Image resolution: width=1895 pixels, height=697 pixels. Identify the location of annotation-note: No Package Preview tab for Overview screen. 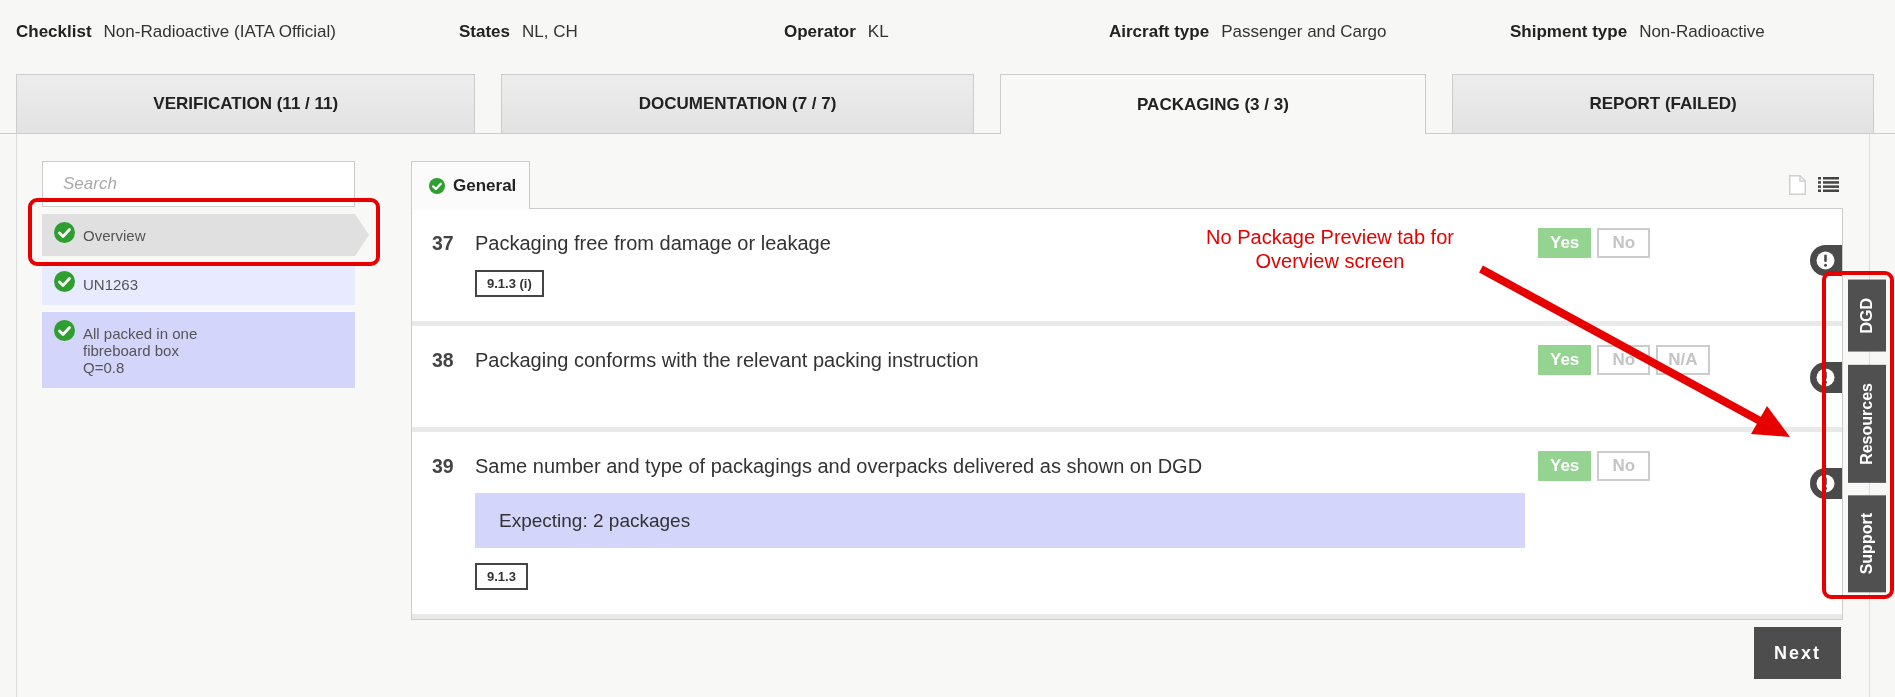
(1330, 249).